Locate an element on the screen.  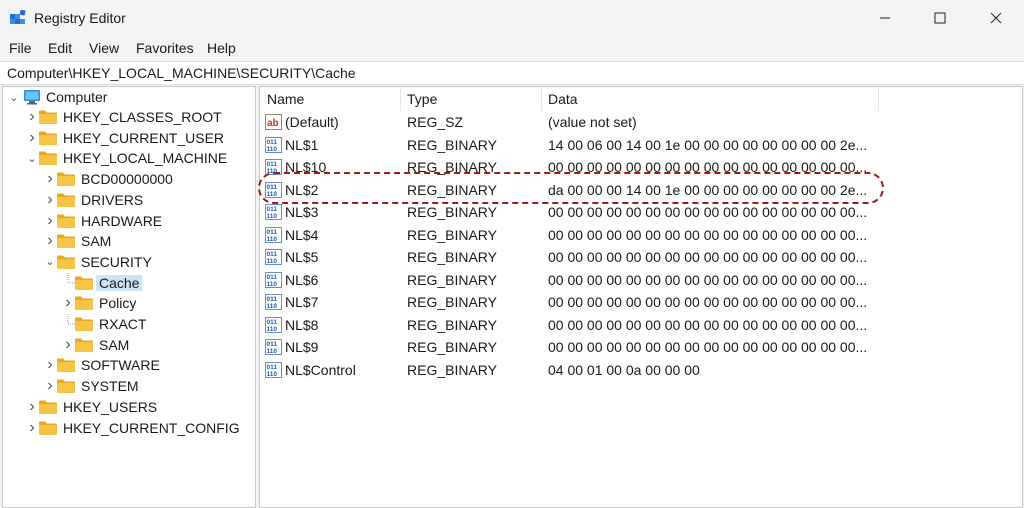
tree-item-computer: ⌄ Computer is located at coordinates (57, 97).